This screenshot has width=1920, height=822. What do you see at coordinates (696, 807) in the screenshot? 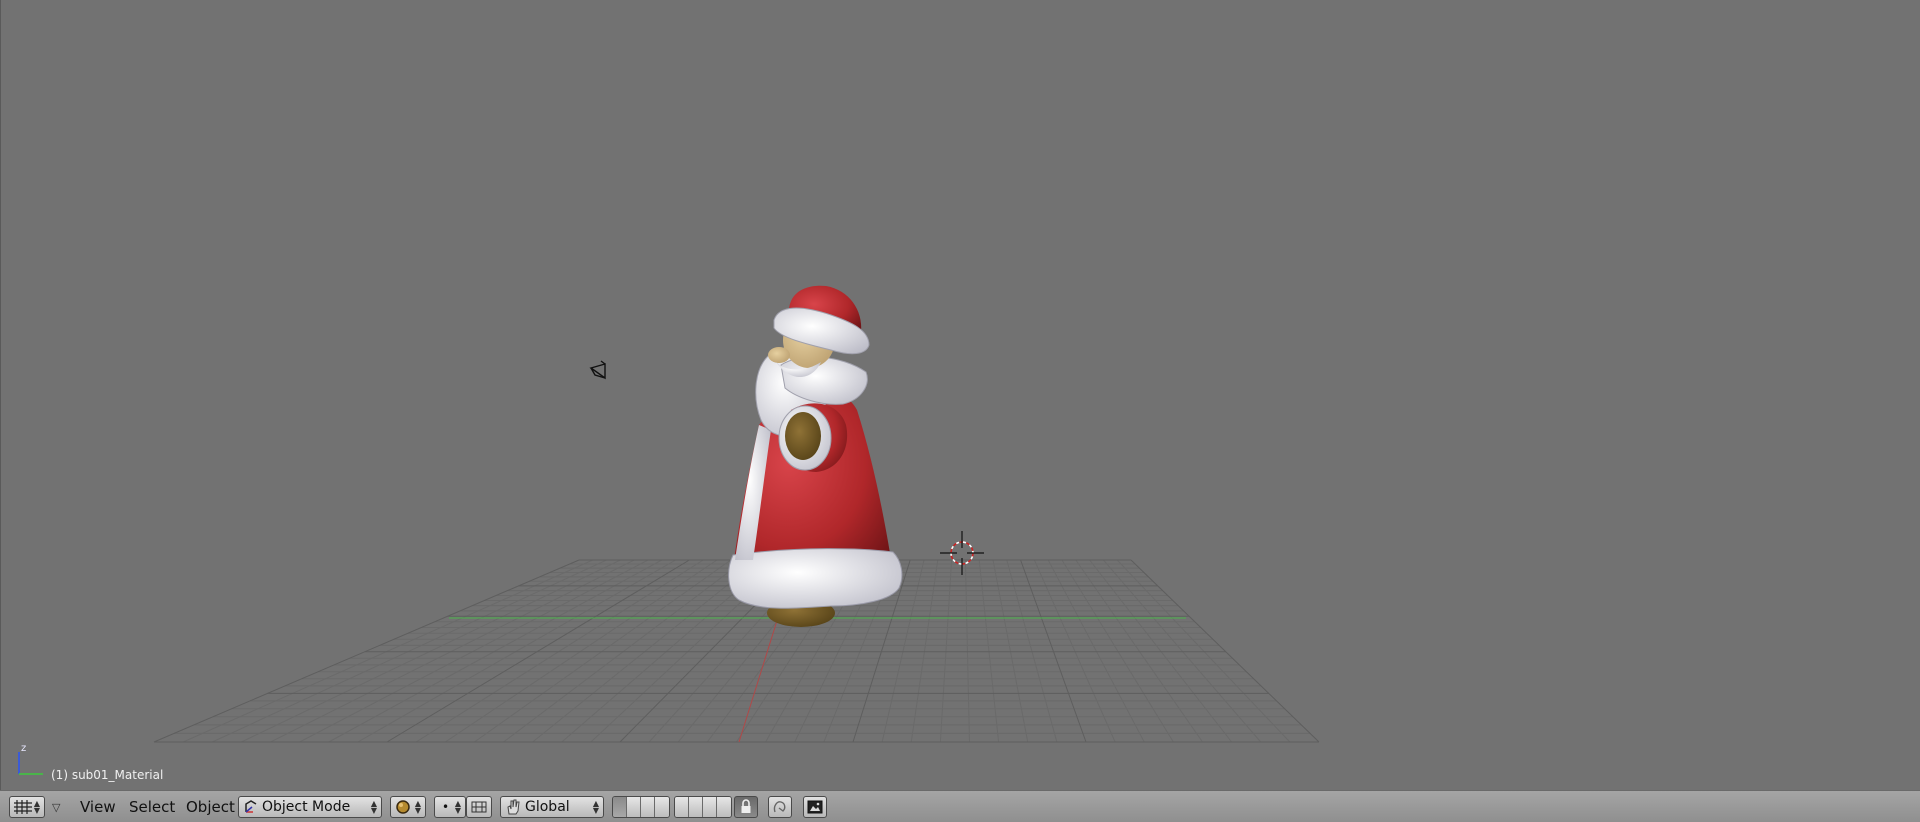
I see `layer-6-button` at bounding box center [696, 807].